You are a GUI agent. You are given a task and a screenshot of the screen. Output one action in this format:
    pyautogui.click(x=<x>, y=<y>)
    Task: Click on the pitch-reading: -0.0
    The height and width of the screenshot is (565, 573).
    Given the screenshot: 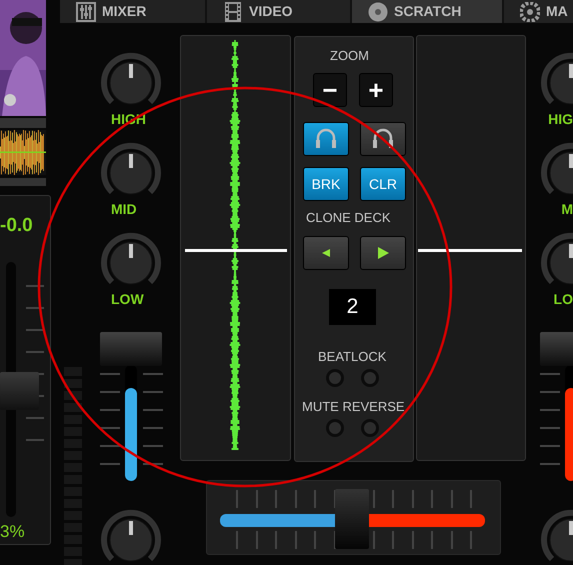 What is the action you would take?
    pyautogui.click(x=16, y=226)
    